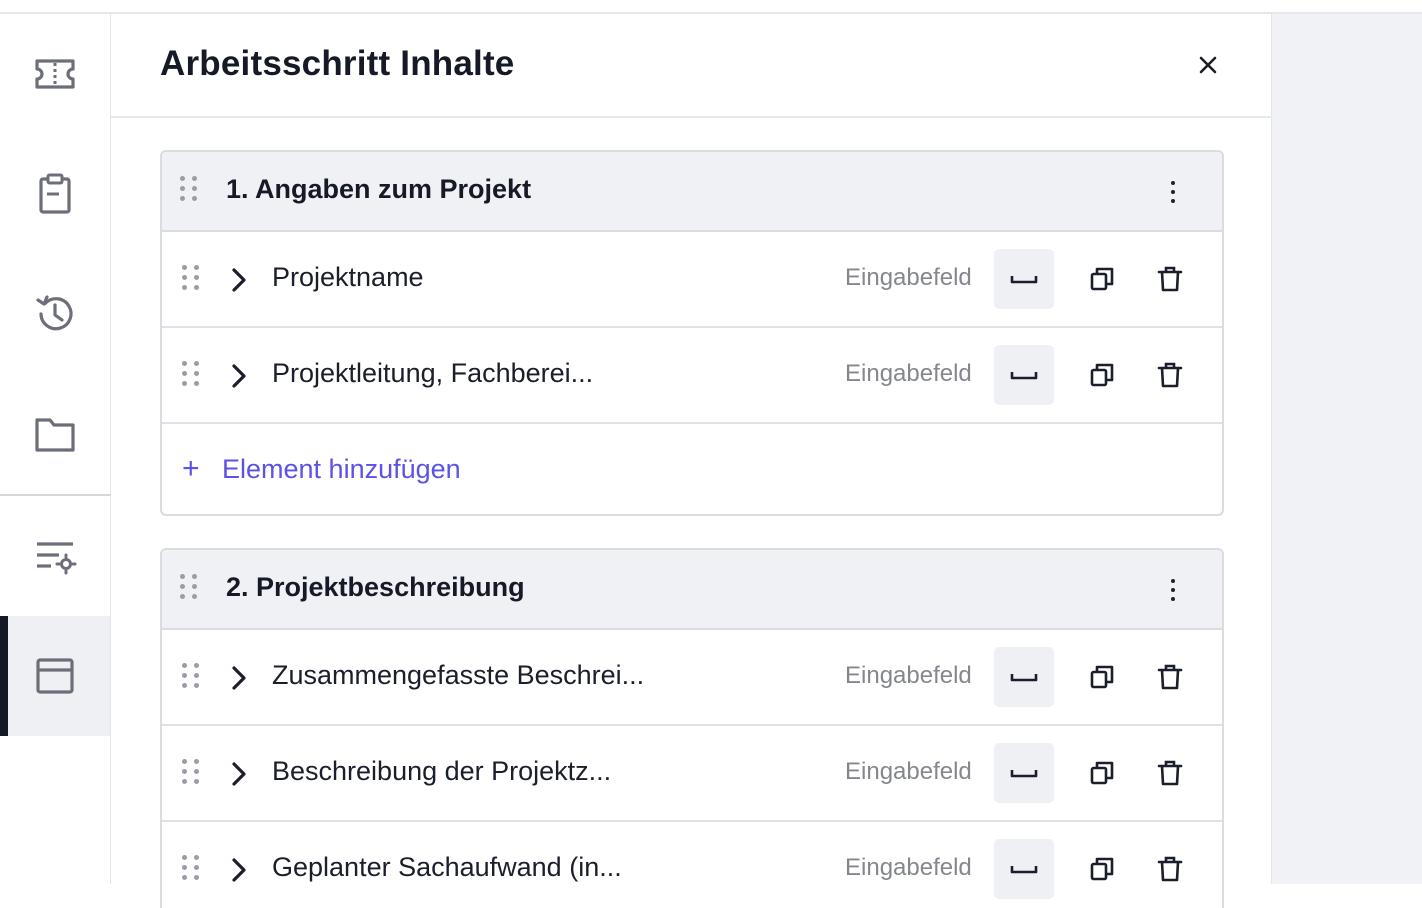 Image resolution: width=1422 pixels, height=908 pixels. I want to click on plus-icon: +, so click(191, 468).